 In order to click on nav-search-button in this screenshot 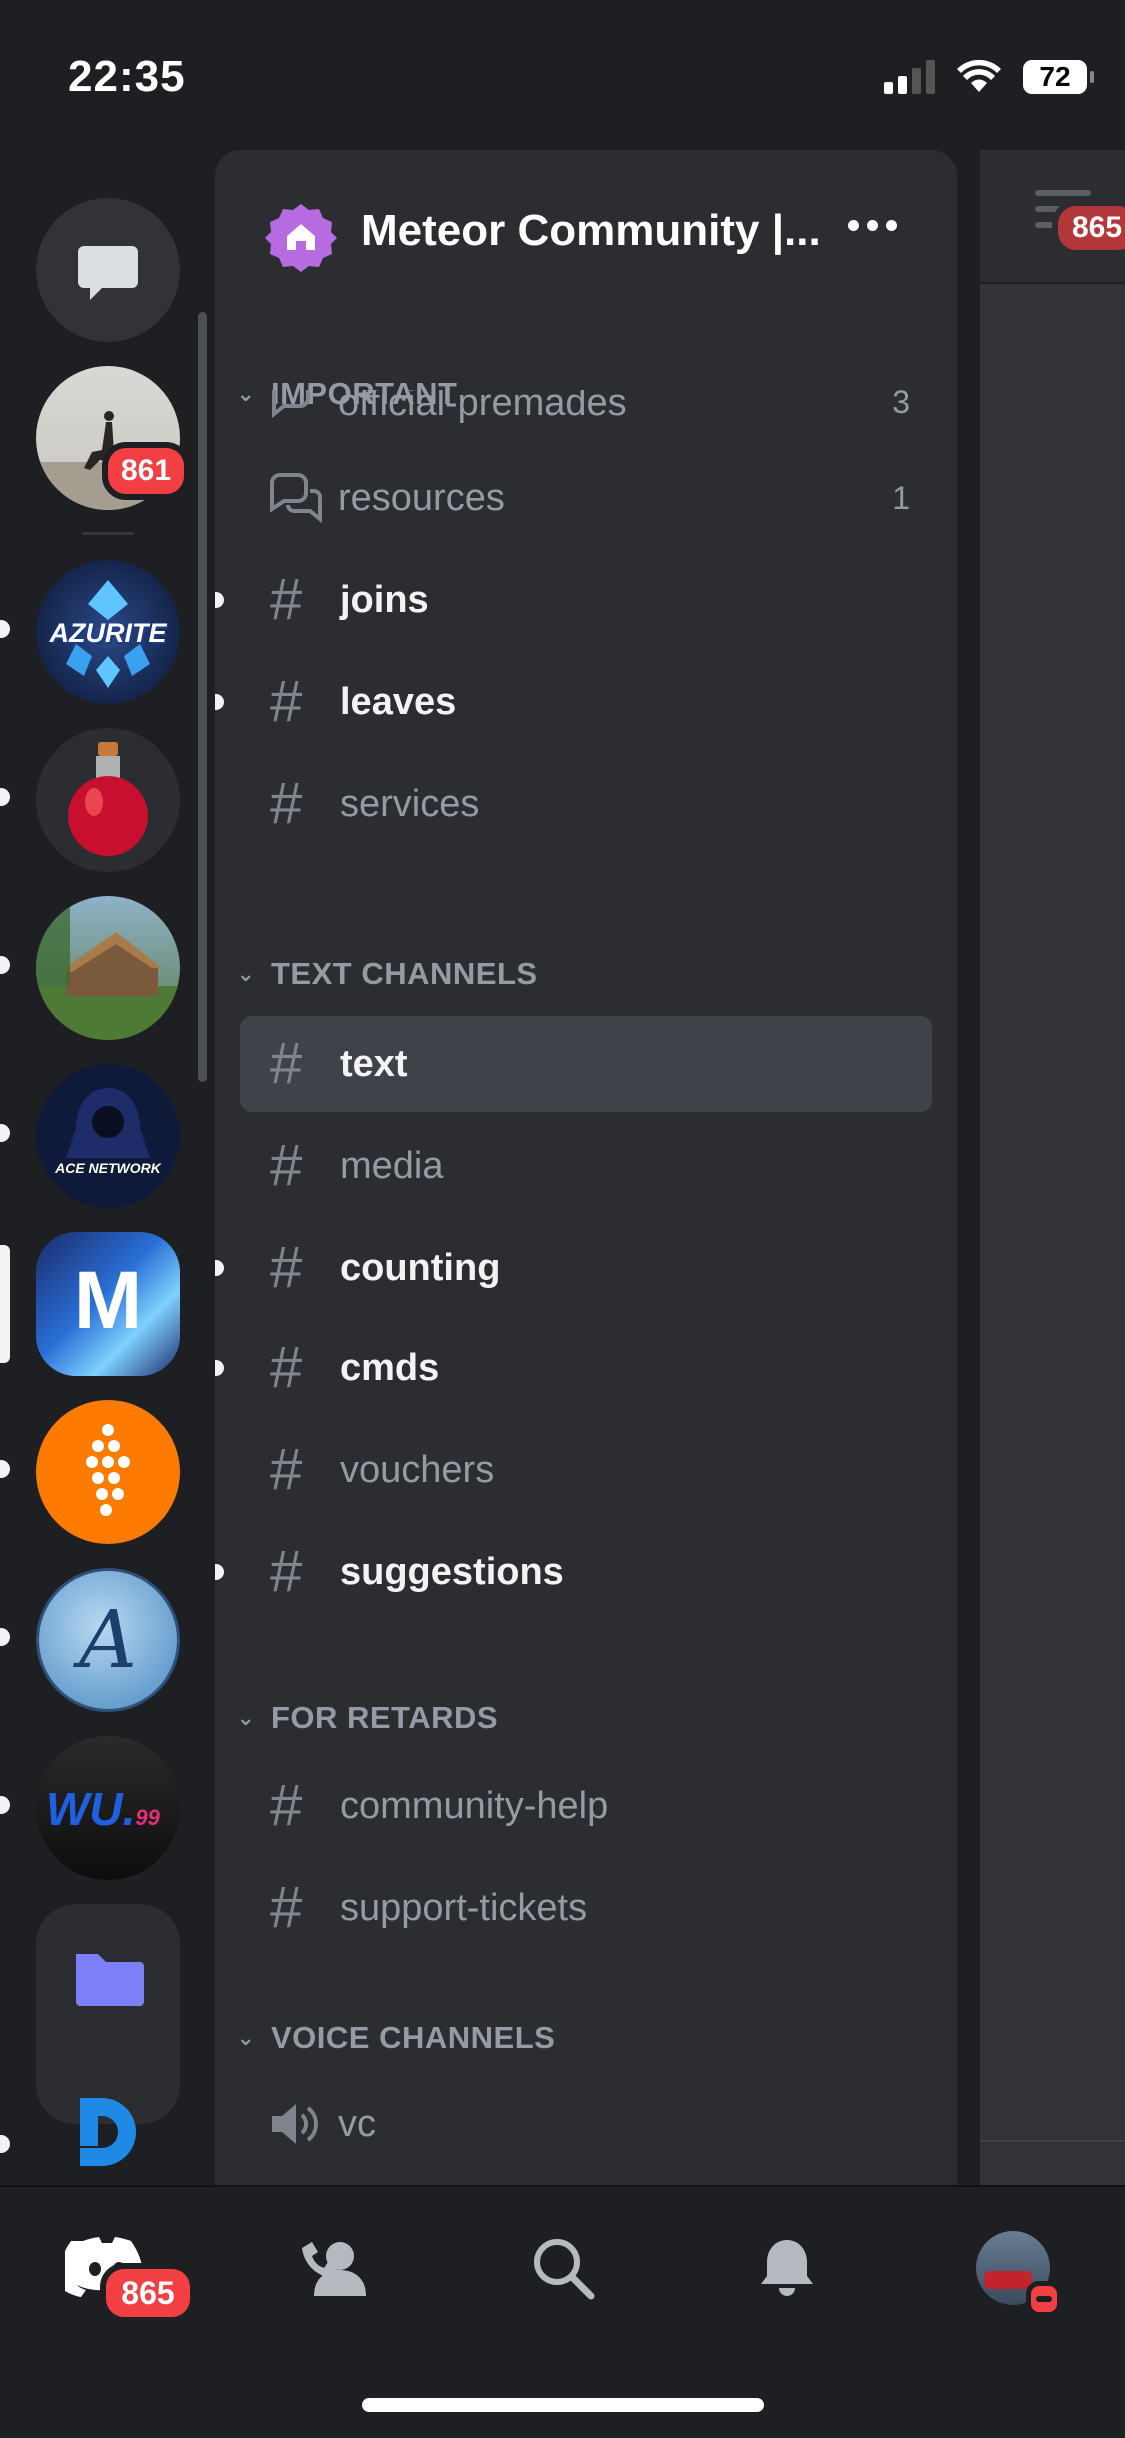, I will do `click(563, 2268)`.